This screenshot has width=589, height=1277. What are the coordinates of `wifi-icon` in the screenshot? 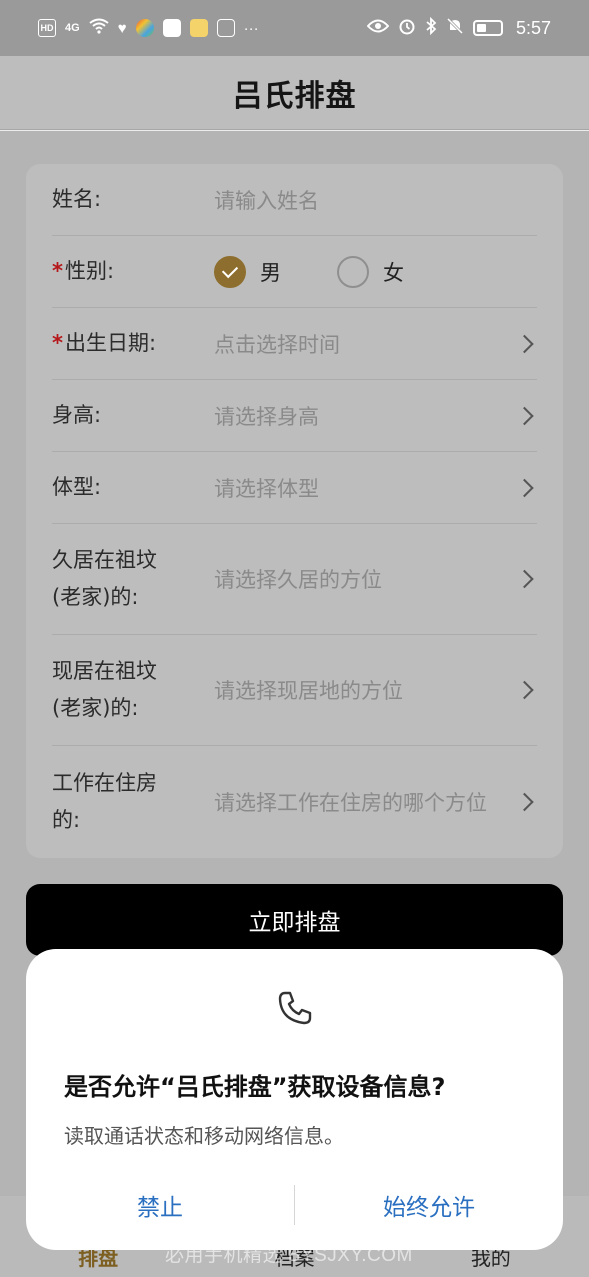 It's located at (99, 28).